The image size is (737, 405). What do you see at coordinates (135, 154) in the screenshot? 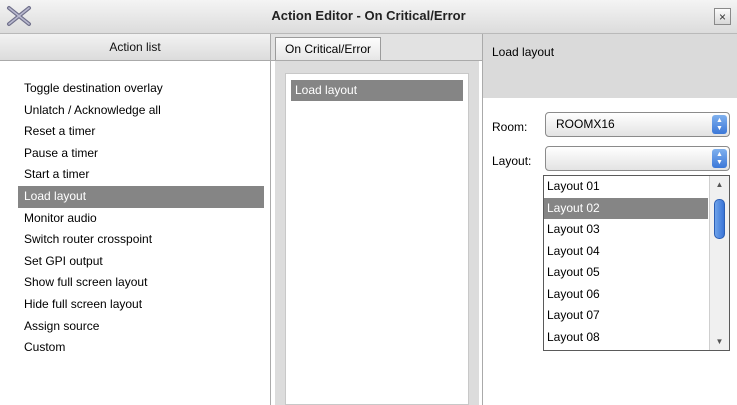
I see `action-list-item: Pause a timer` at bounding box center [135, 154].